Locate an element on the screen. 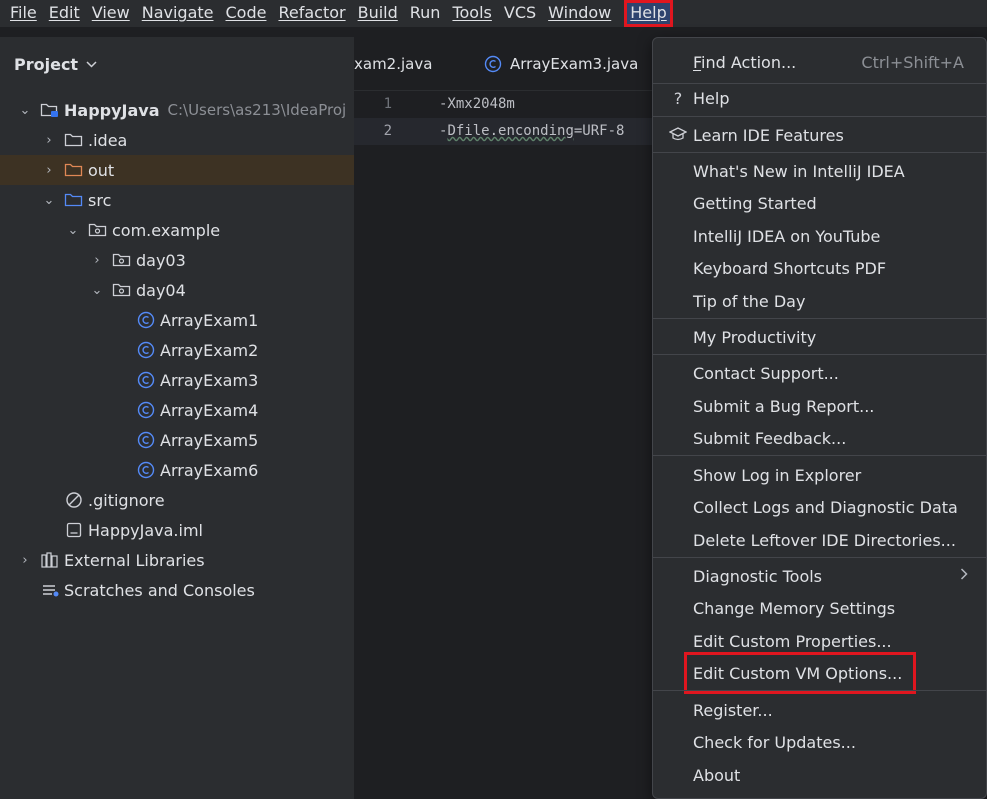 This screenshot has width=987, height=799. tab-arrayexam3: ArrayExam3.java is located at coordinates (561, 64).